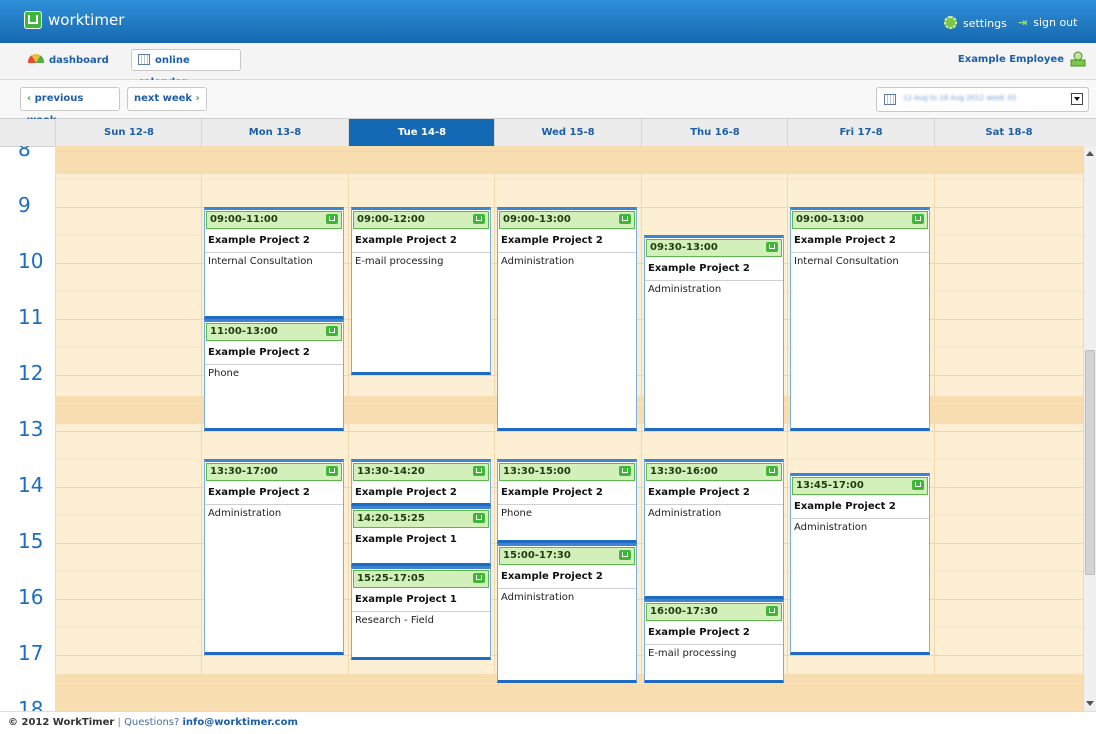 The height and width of the screenshot is (734, 1096). Describe the element at coordinates (569, 431) in the screenshot. I see `hour-gridline` at that location.